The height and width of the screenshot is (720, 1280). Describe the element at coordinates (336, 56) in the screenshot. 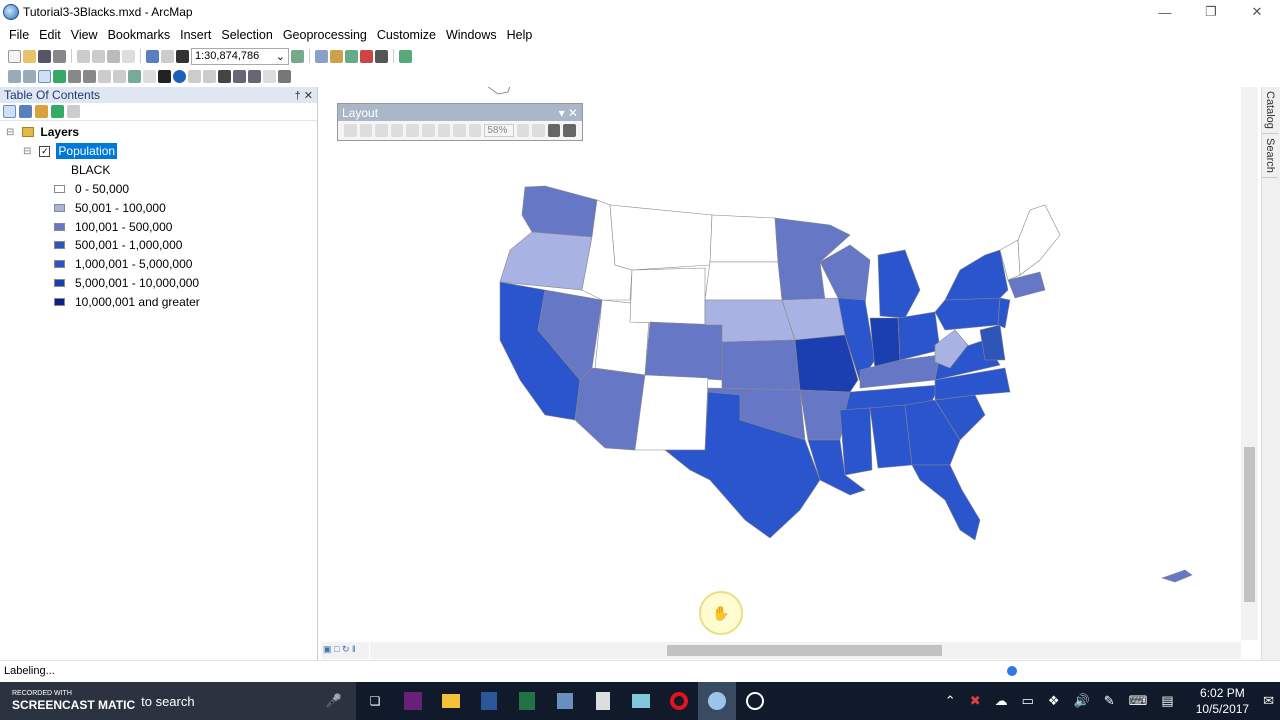

I see `catalog-window-icon` at that location.